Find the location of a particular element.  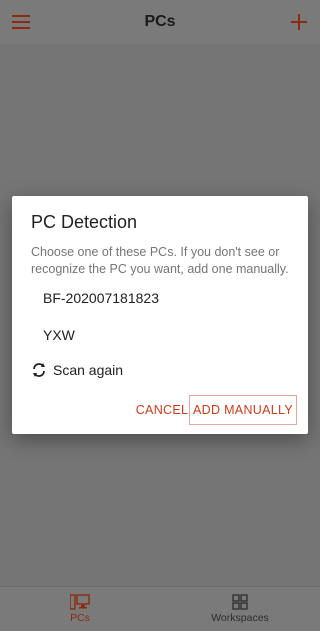

refresh-icon is located at coordinates (39, 370).